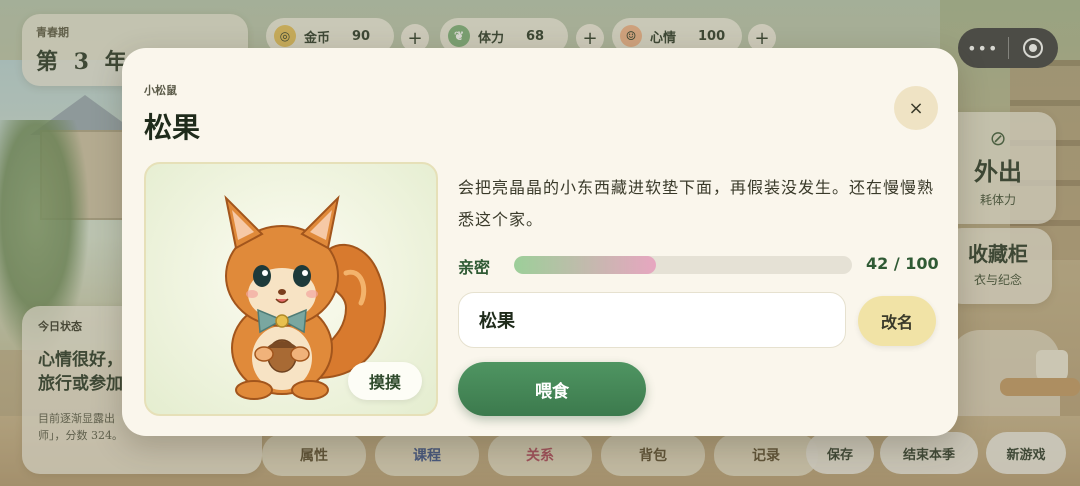 This screenshot has height=486, width=1080. Describe the element at coordinates (696, 203) in the screenshot. I see `pet-description: 会把亮晶晶的小东西藏进软垫下面，再假装没发生。还在慢慢熟悉这个家。` at that location.